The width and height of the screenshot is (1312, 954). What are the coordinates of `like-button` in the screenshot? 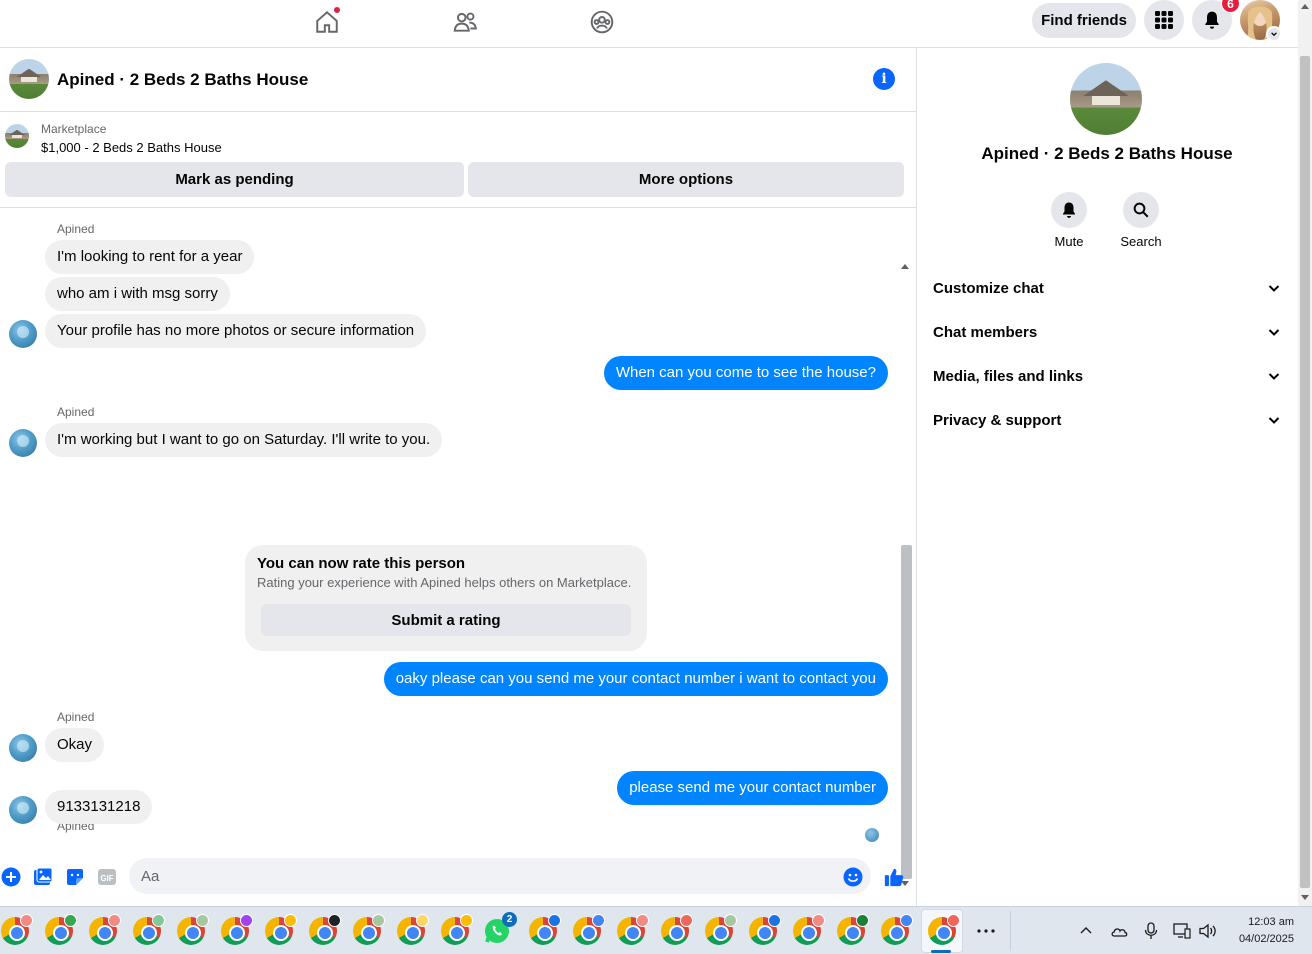 It's located at (894, 877).